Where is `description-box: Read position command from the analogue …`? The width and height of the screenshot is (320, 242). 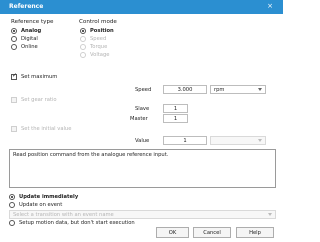
description-box: Read position command from the analogue … is located at coordinates (142, 168).